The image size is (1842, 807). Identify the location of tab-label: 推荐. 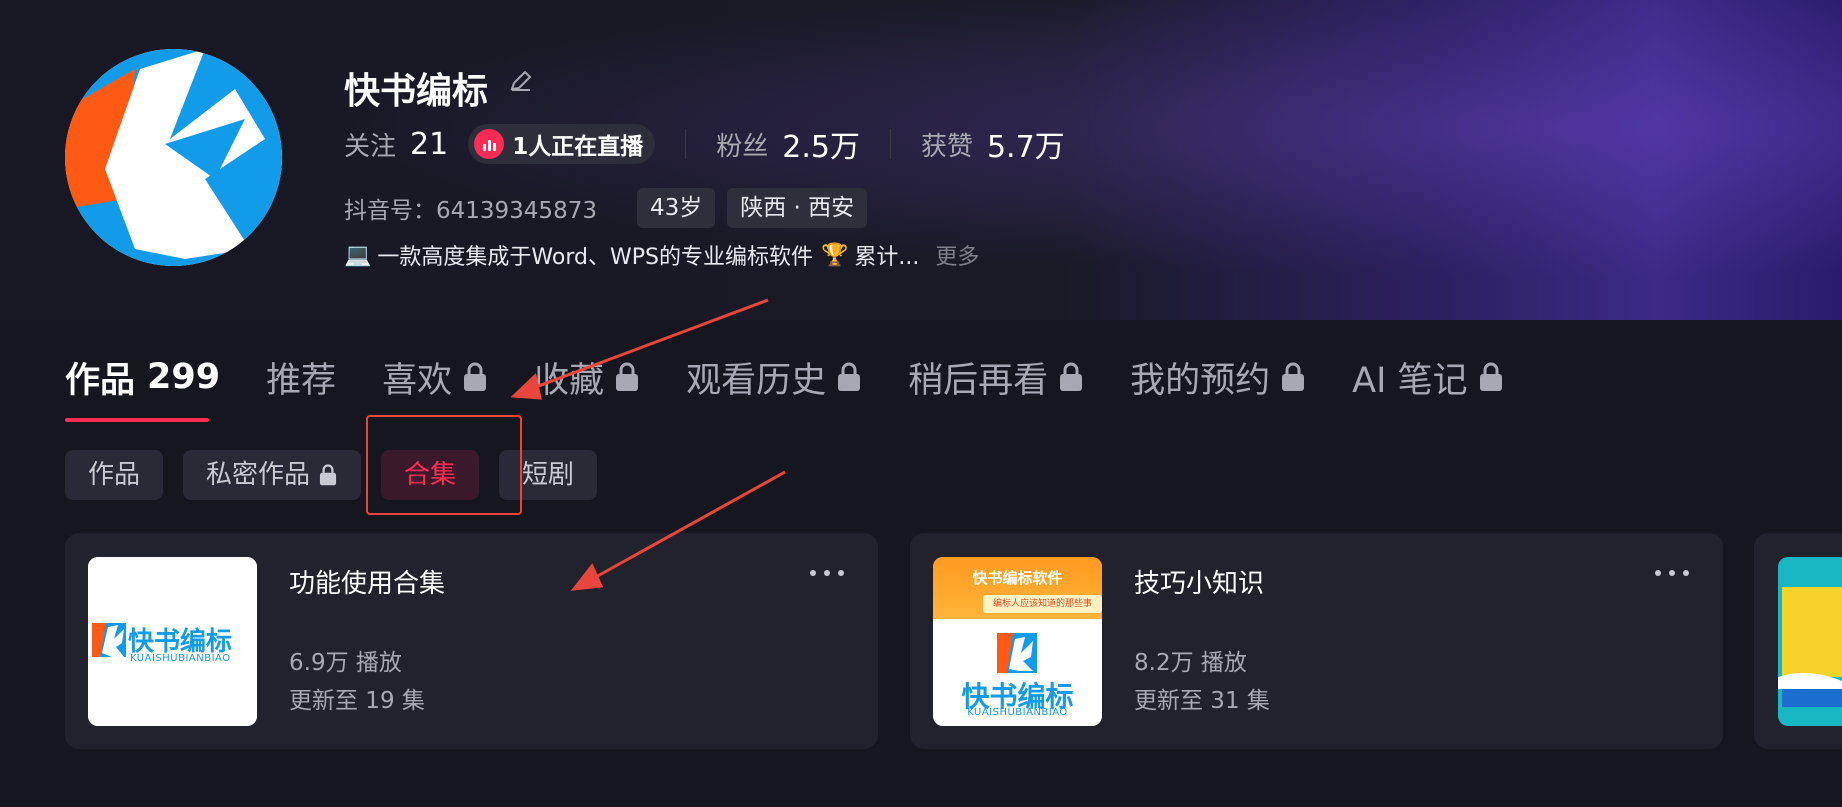
(301, 380).